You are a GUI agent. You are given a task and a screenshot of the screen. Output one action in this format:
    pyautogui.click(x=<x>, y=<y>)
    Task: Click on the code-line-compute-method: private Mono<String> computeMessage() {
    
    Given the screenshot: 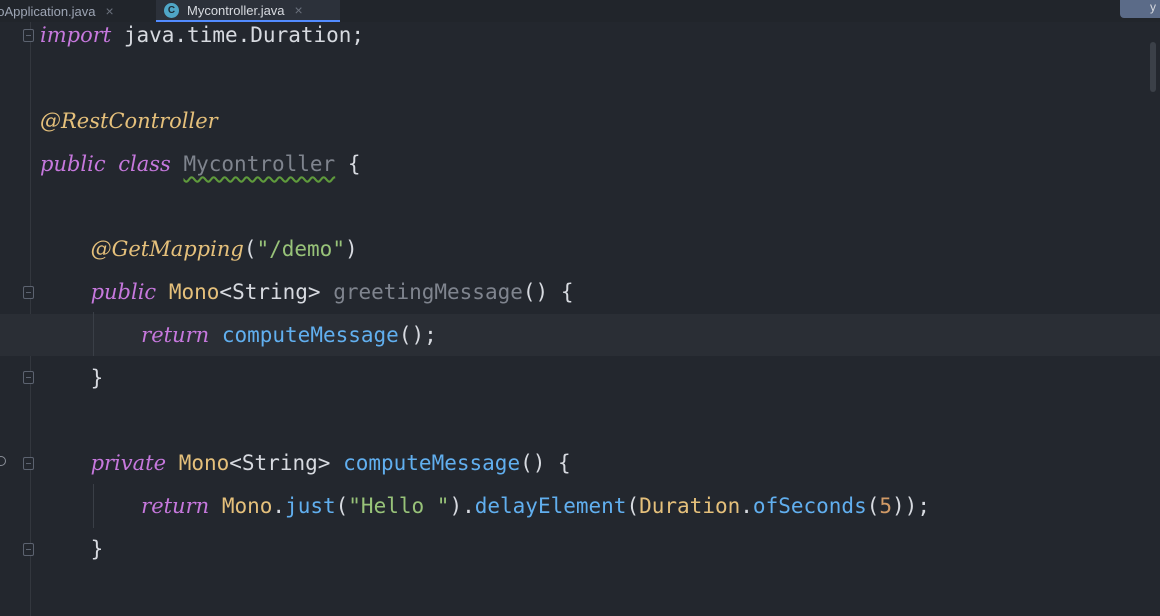 What is the action you would take?
    pyautogui.click(x=330, y=463)
    